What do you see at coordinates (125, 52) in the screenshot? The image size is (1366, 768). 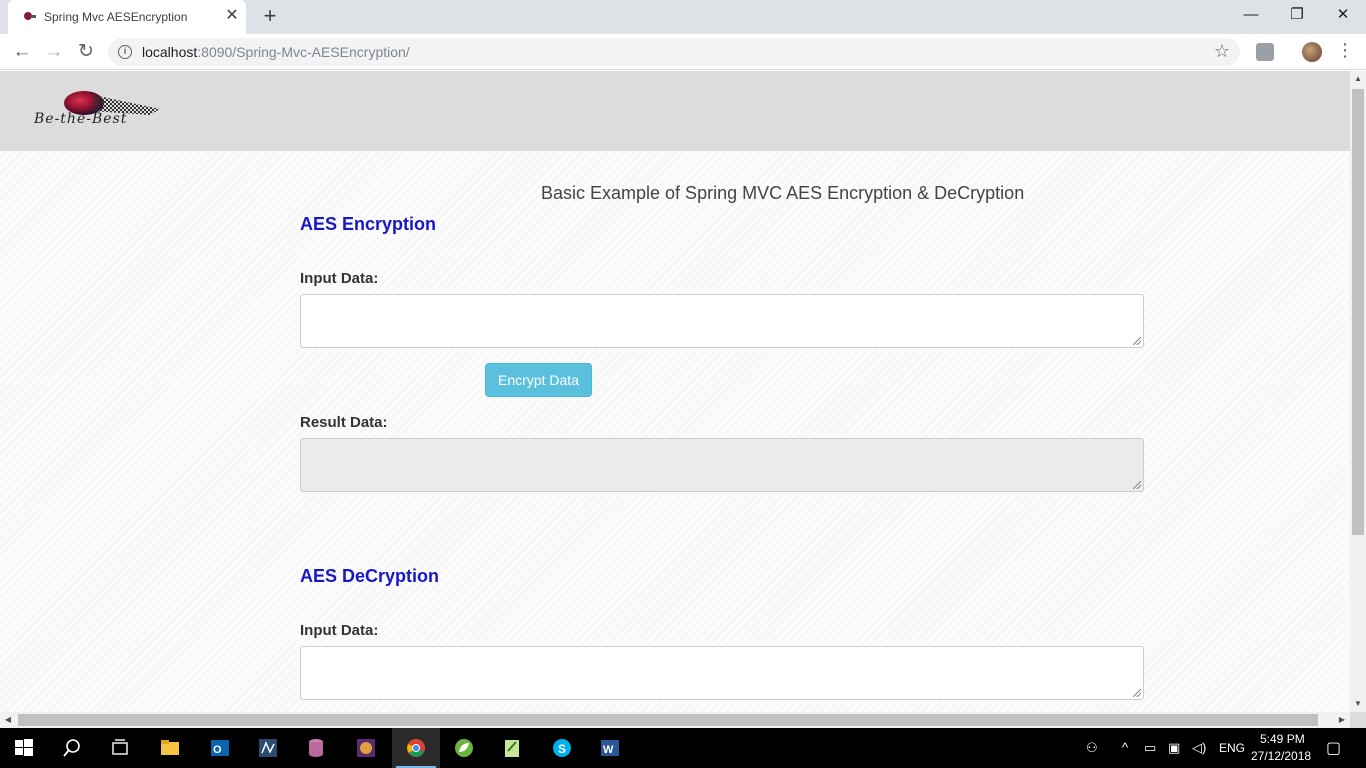 I see `site-info-icon: i` at bounding box center [125, 52].